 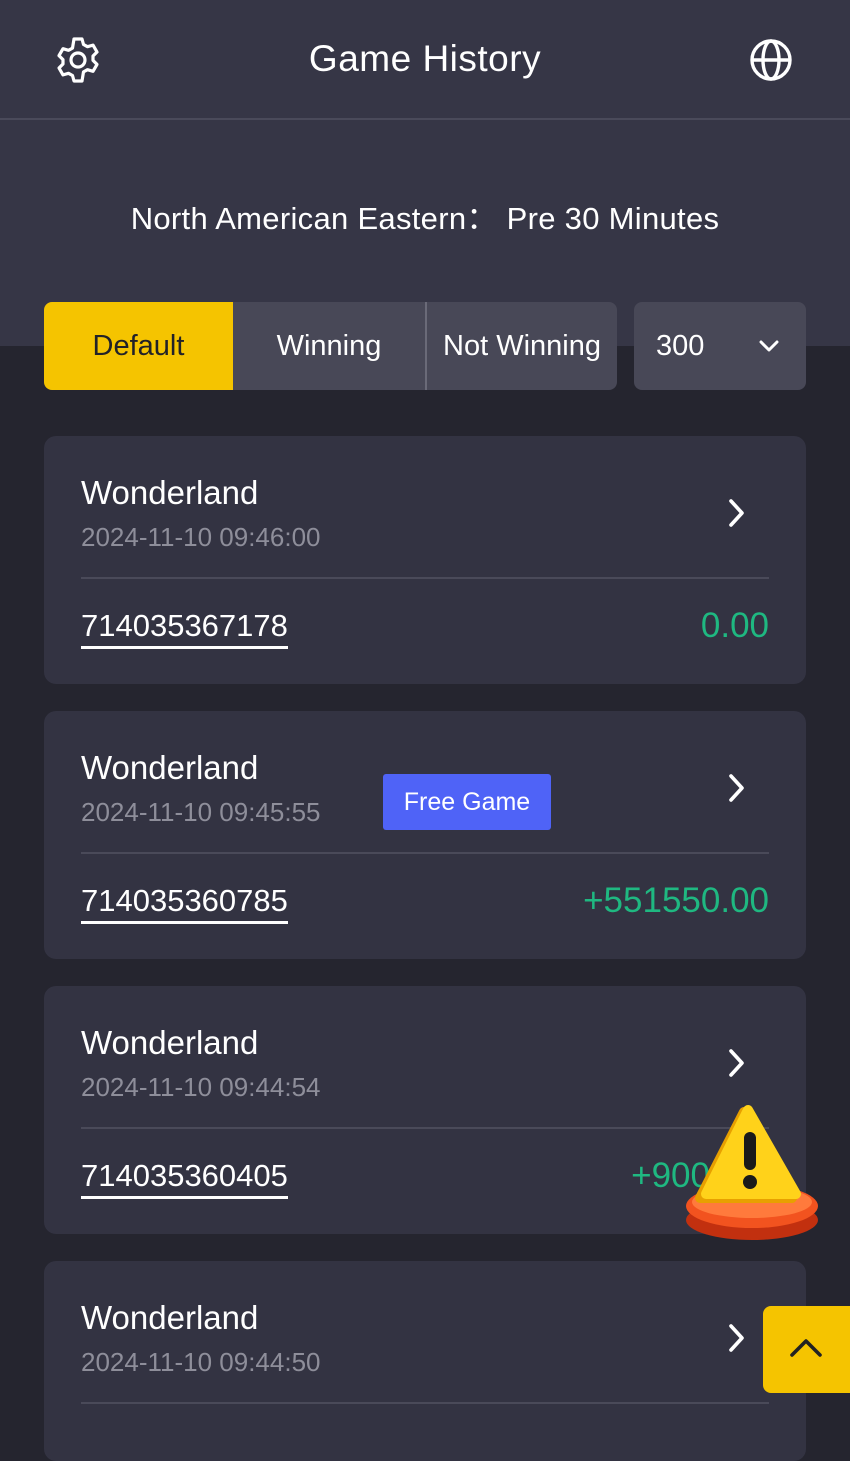 What do you see at coordinates (201, 812) in the screenshot?
I see `game-time: 2024-11-10 09:45:55` at bounding box center [201, 812].